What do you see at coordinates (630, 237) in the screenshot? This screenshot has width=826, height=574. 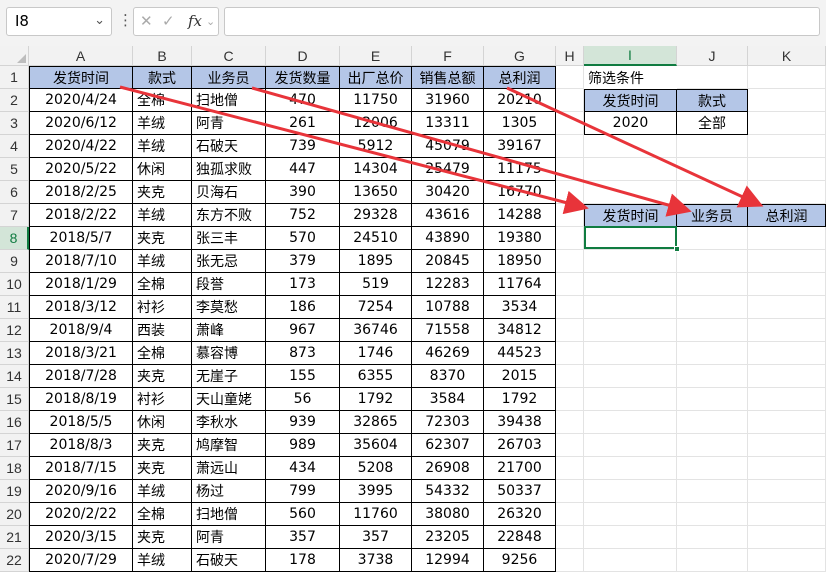 I see `active-cell-i8` at bounding box center [630, 237].